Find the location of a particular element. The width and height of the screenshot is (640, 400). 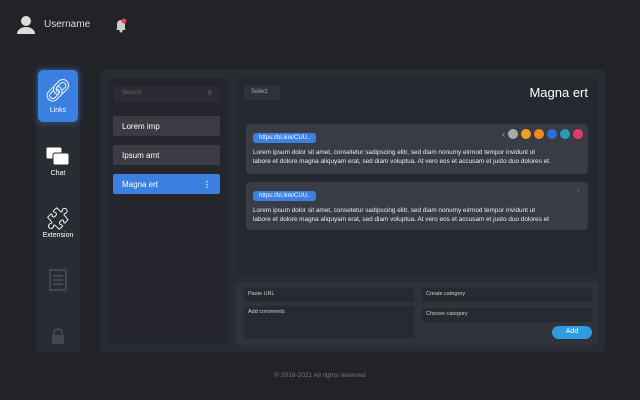

sidebar-item-chat: Chat is located at coordinates (58, 167).